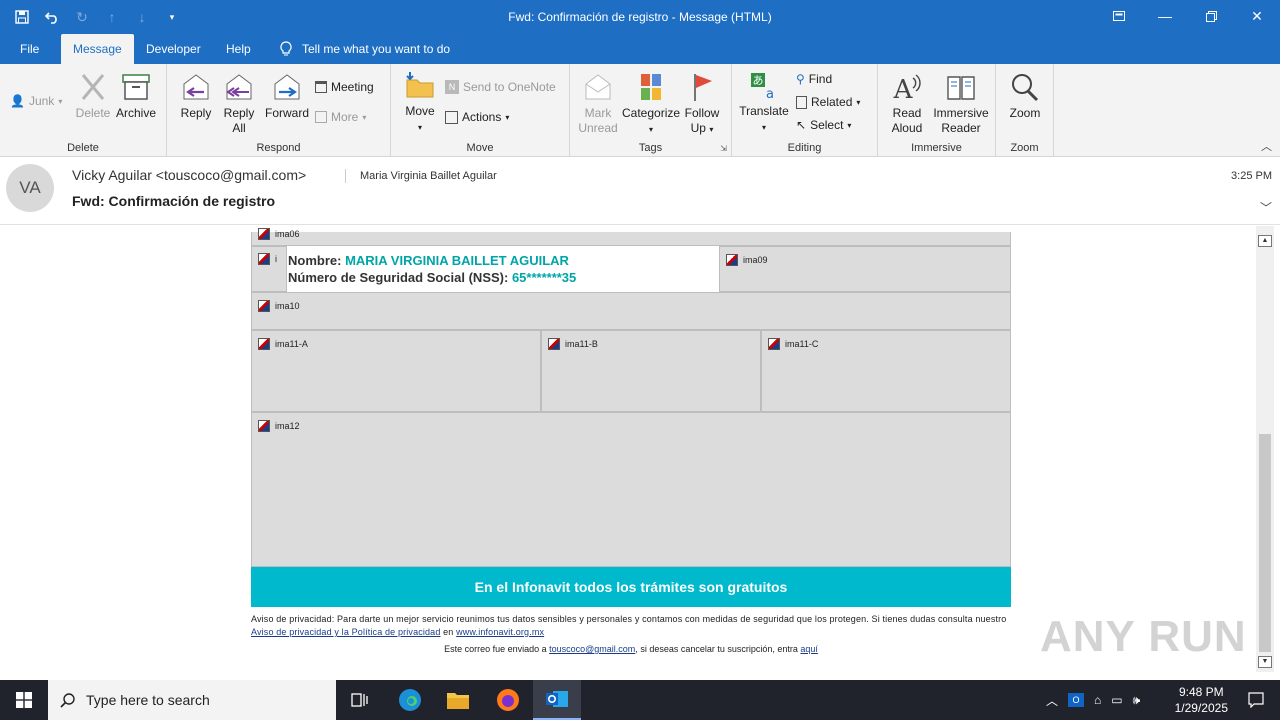  I want to click on taskbar-search-box: Type here to search, so click(192, 700).